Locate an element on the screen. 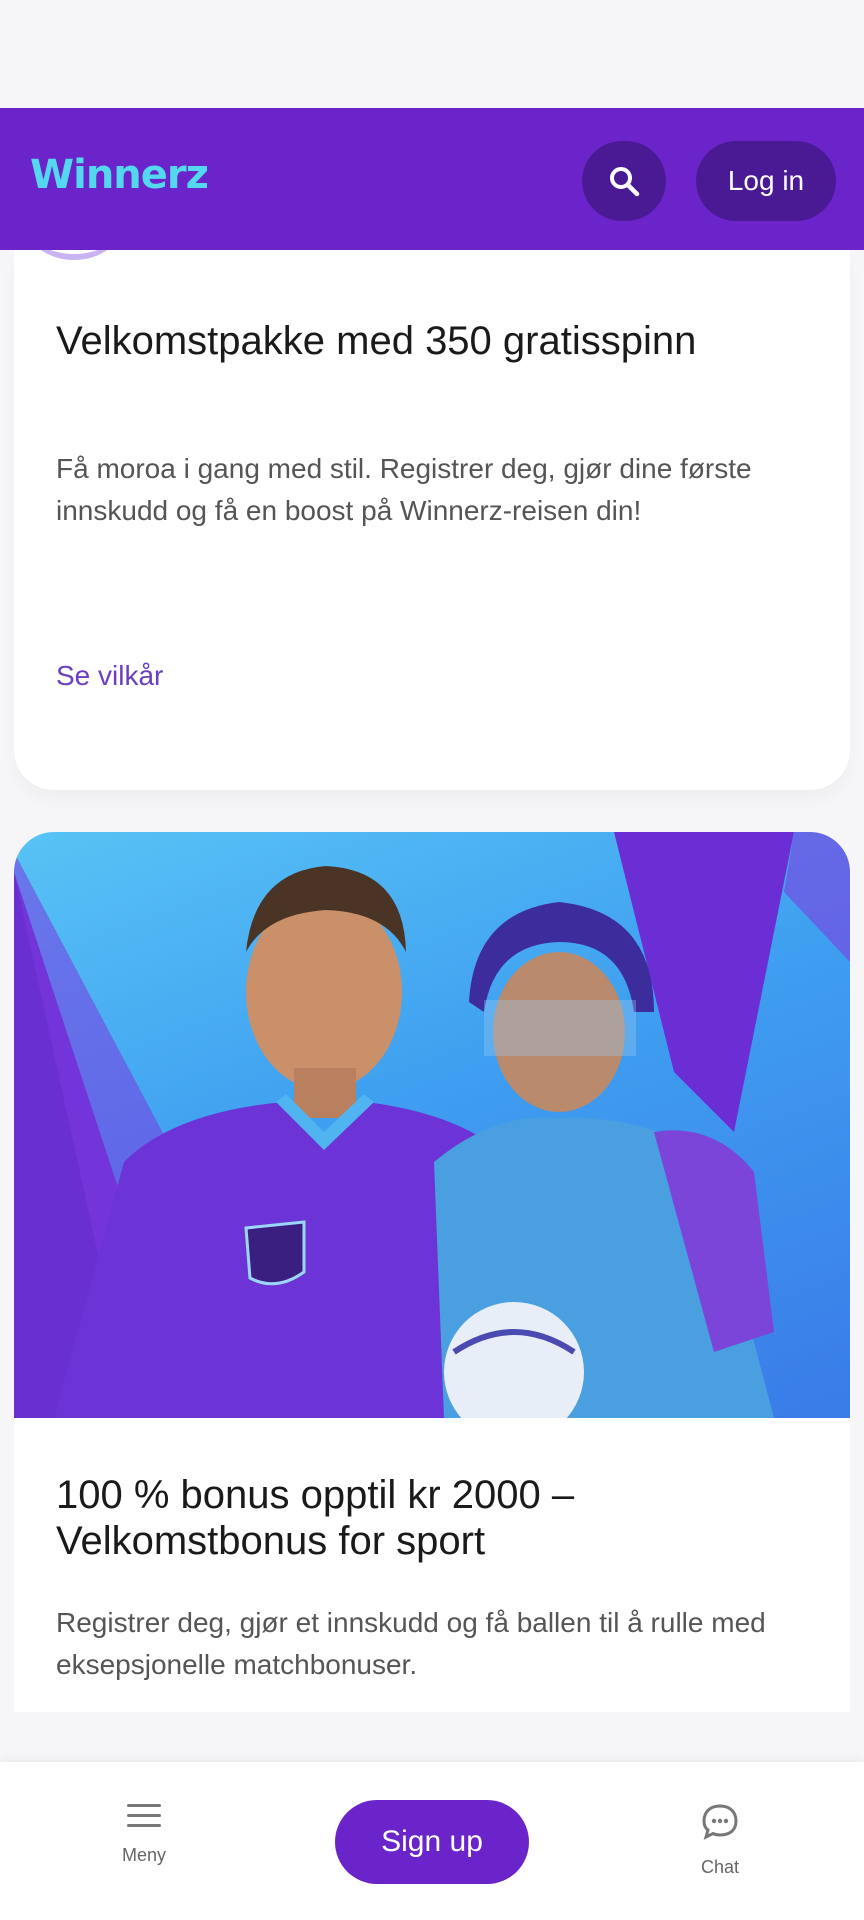  promo-title: Velkomstpakke med 350 gratisspinn is located at coordinates (376, 341).